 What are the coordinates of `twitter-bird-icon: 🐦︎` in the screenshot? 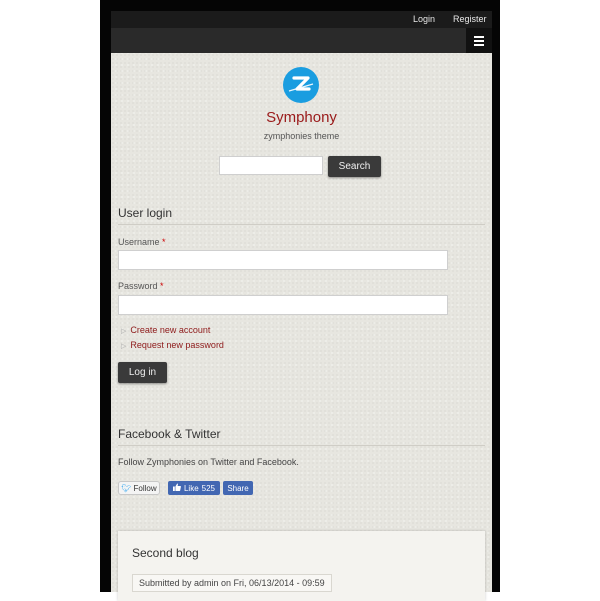 It's located at (126, 488).